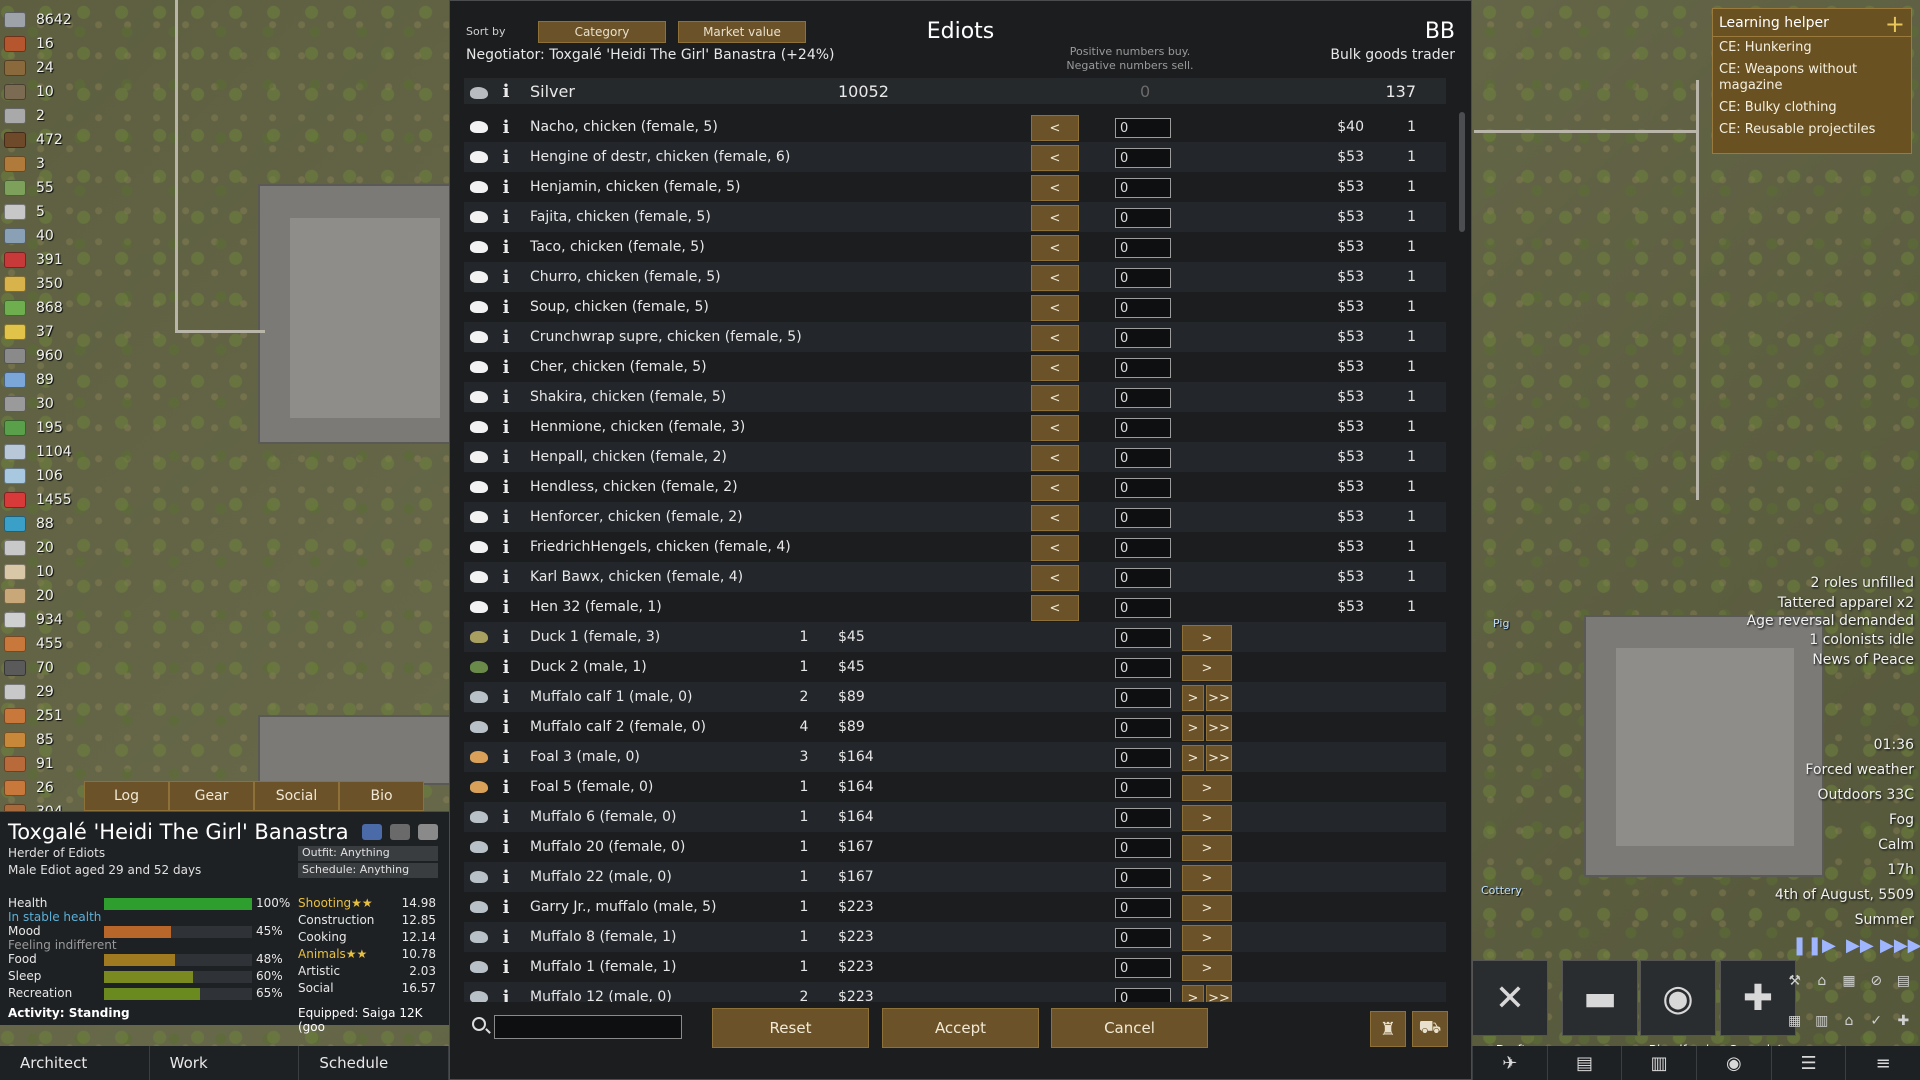 Image resolution: width=1920 pixels, height=1080 pixels. What do you see at coordinates (1903, 1021) in the screenshot?
I see `prio-icon: ✚` at bounding box center [1903, 1021].